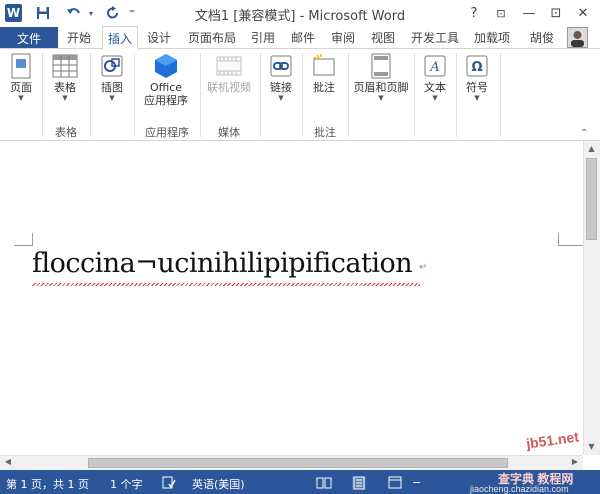  Describe the element at coordinates (359, 484) in the screenshot. I see `print-layout-icon` at that location.